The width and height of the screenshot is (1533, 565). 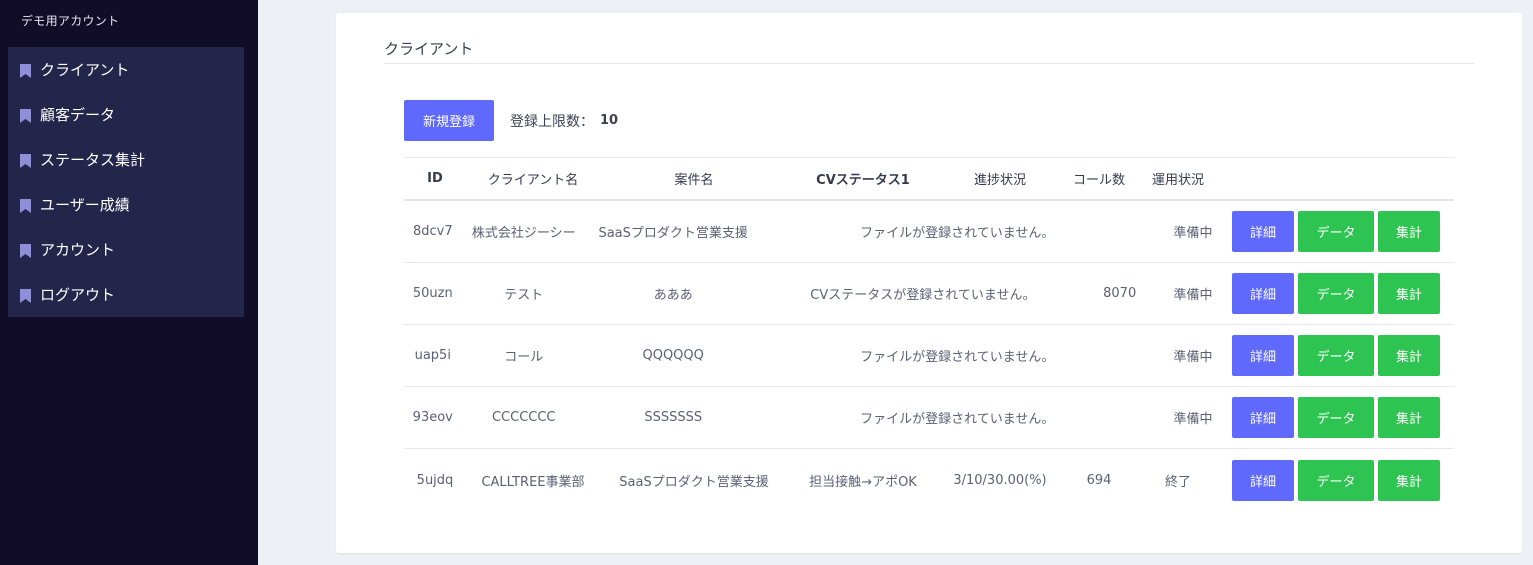 I want to click on header-project-name: 案件名, so click(x=694, y=180).